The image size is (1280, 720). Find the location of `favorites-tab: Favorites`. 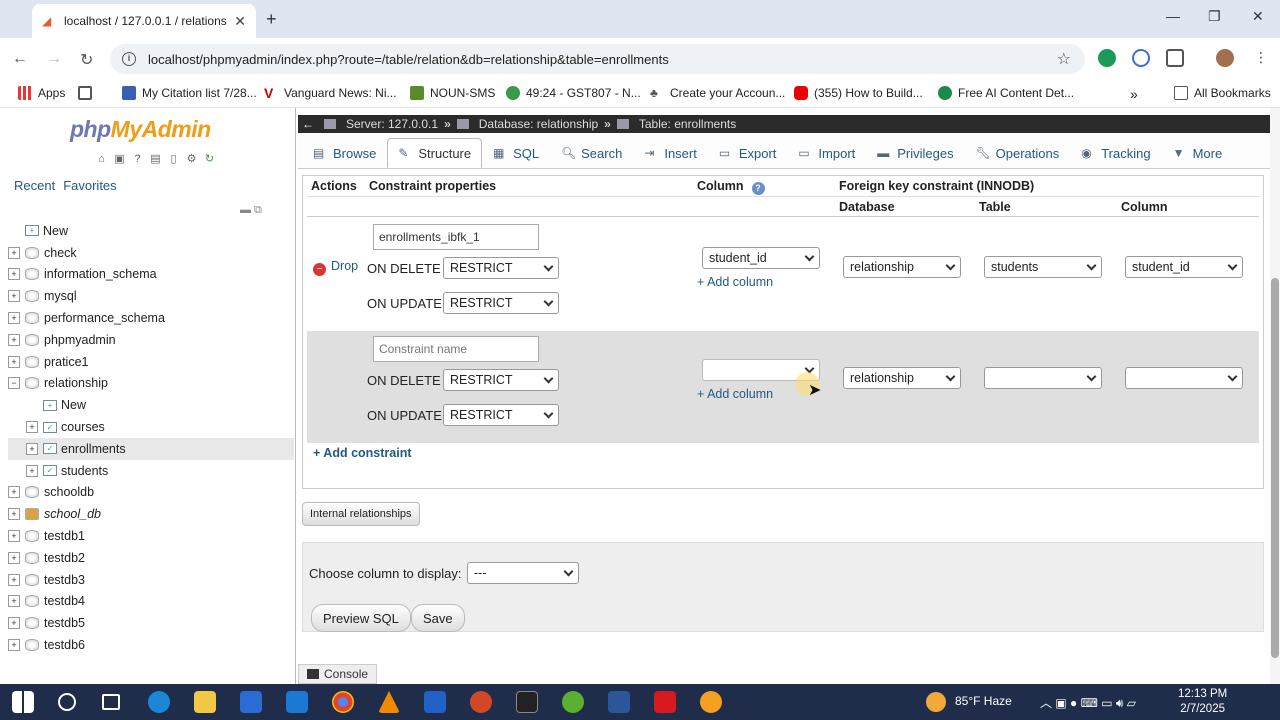

favorites-tab: Favorites is located at coordinates (89, 185).